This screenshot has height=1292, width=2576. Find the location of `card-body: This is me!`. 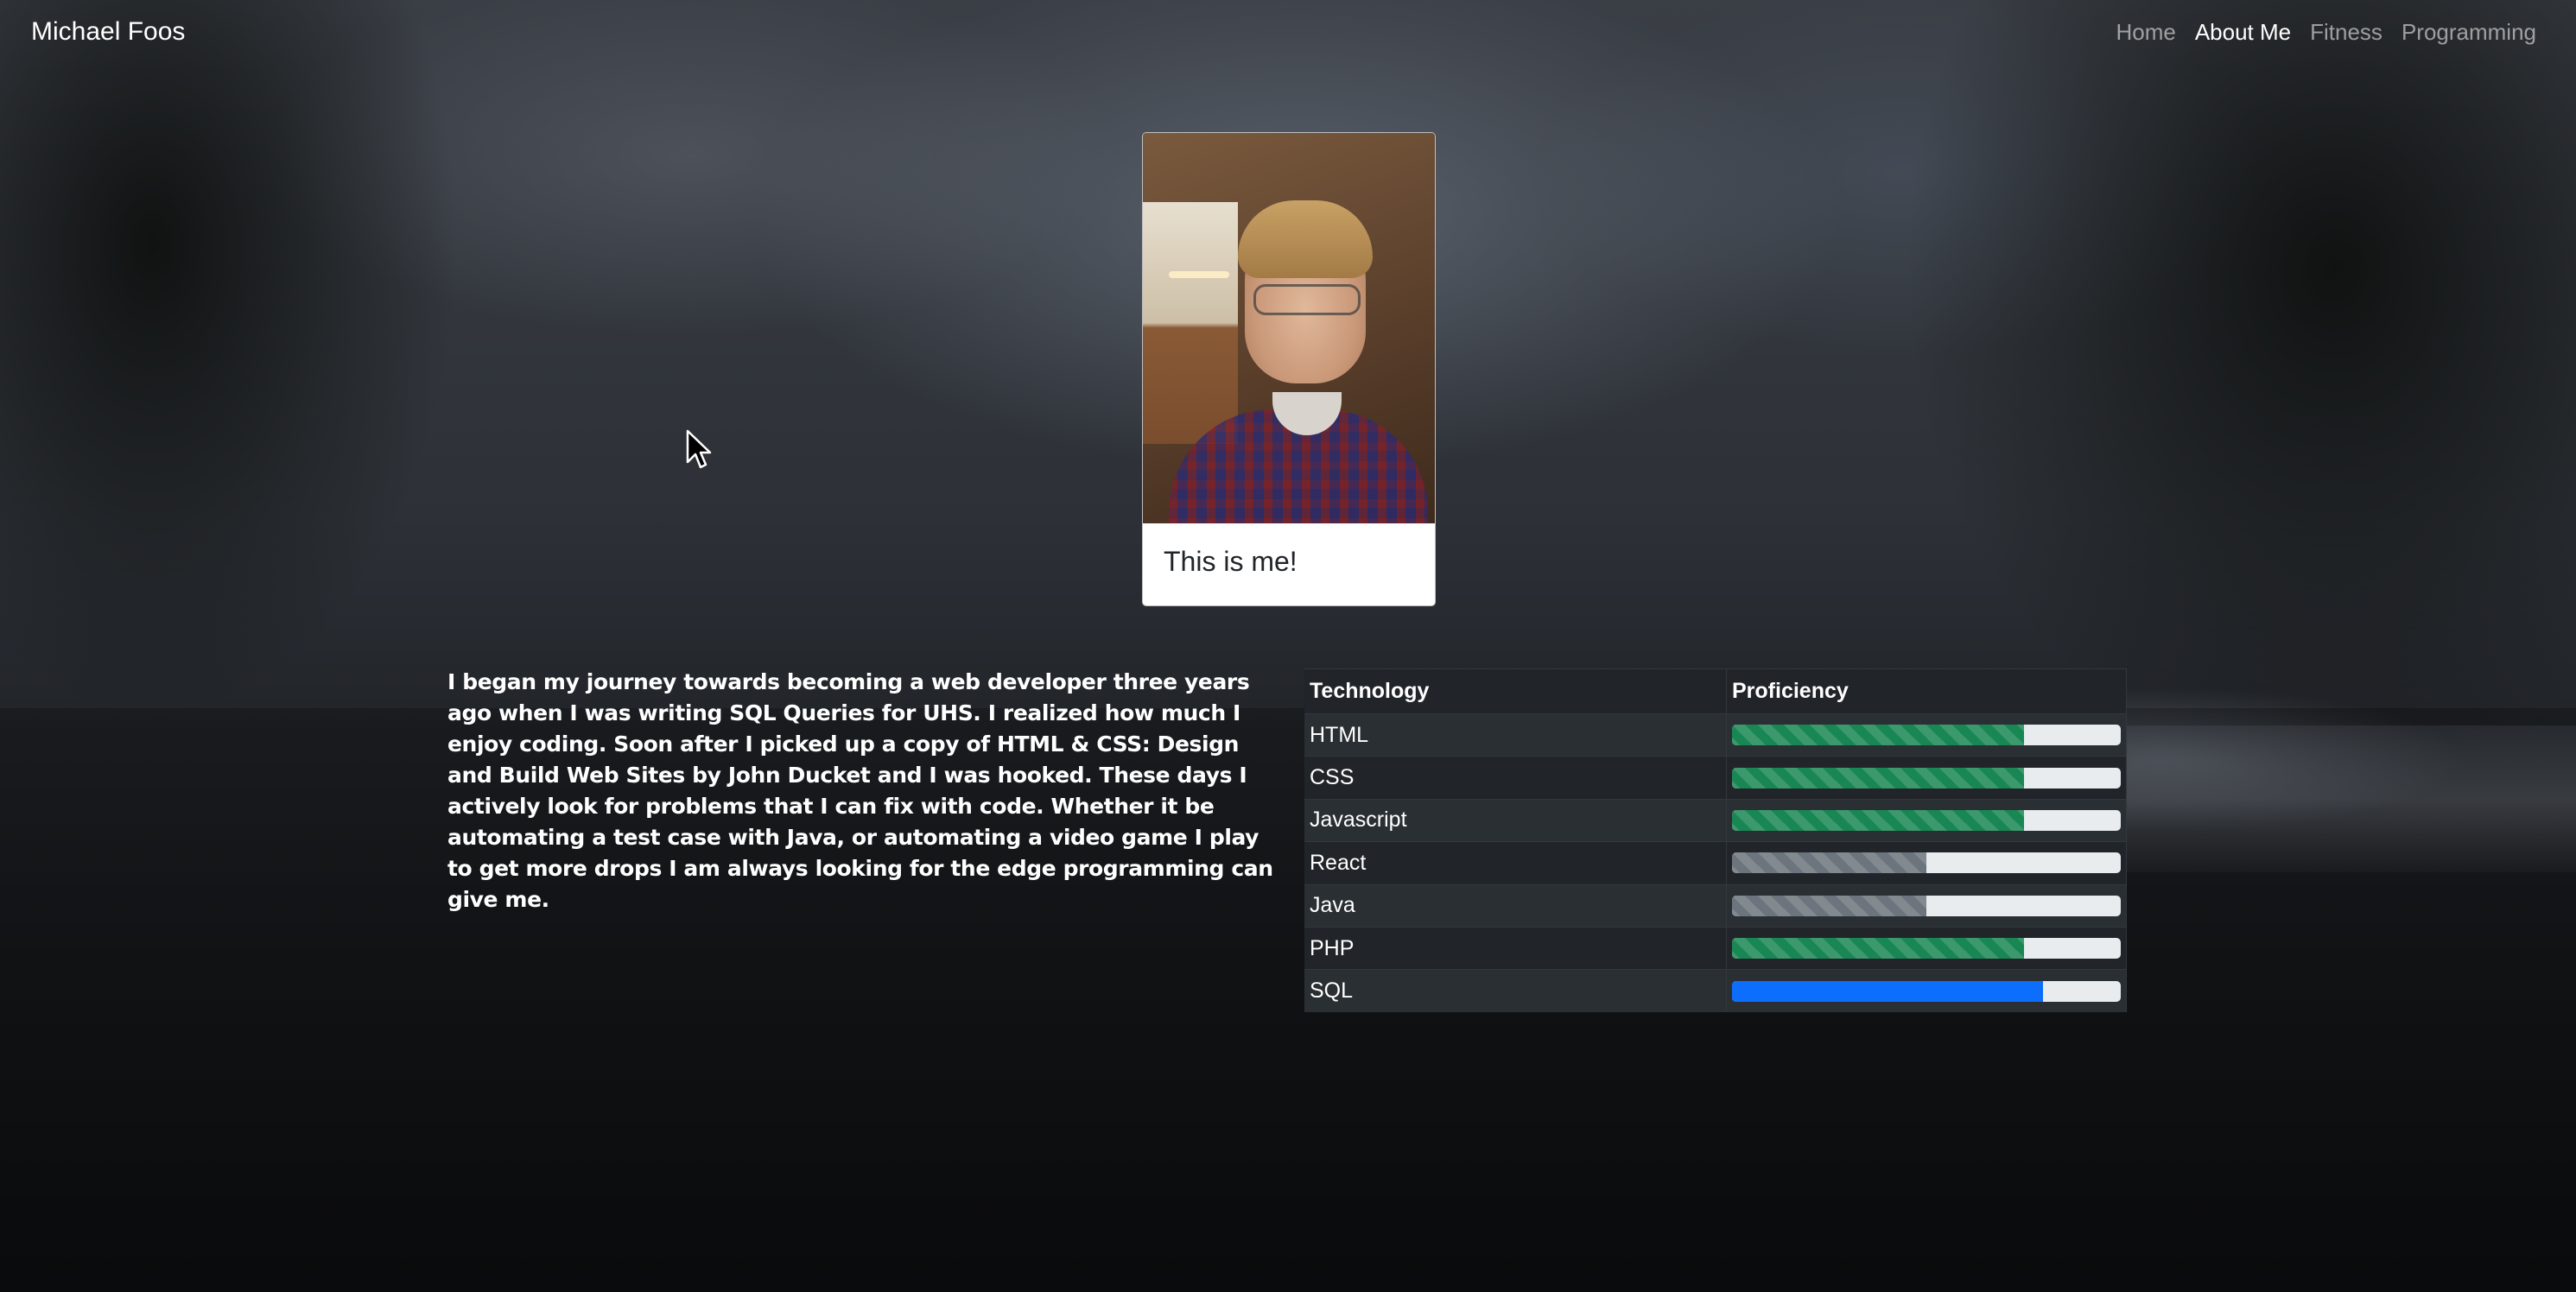

card-body: This is me! is located at coordinates (1289, 564).